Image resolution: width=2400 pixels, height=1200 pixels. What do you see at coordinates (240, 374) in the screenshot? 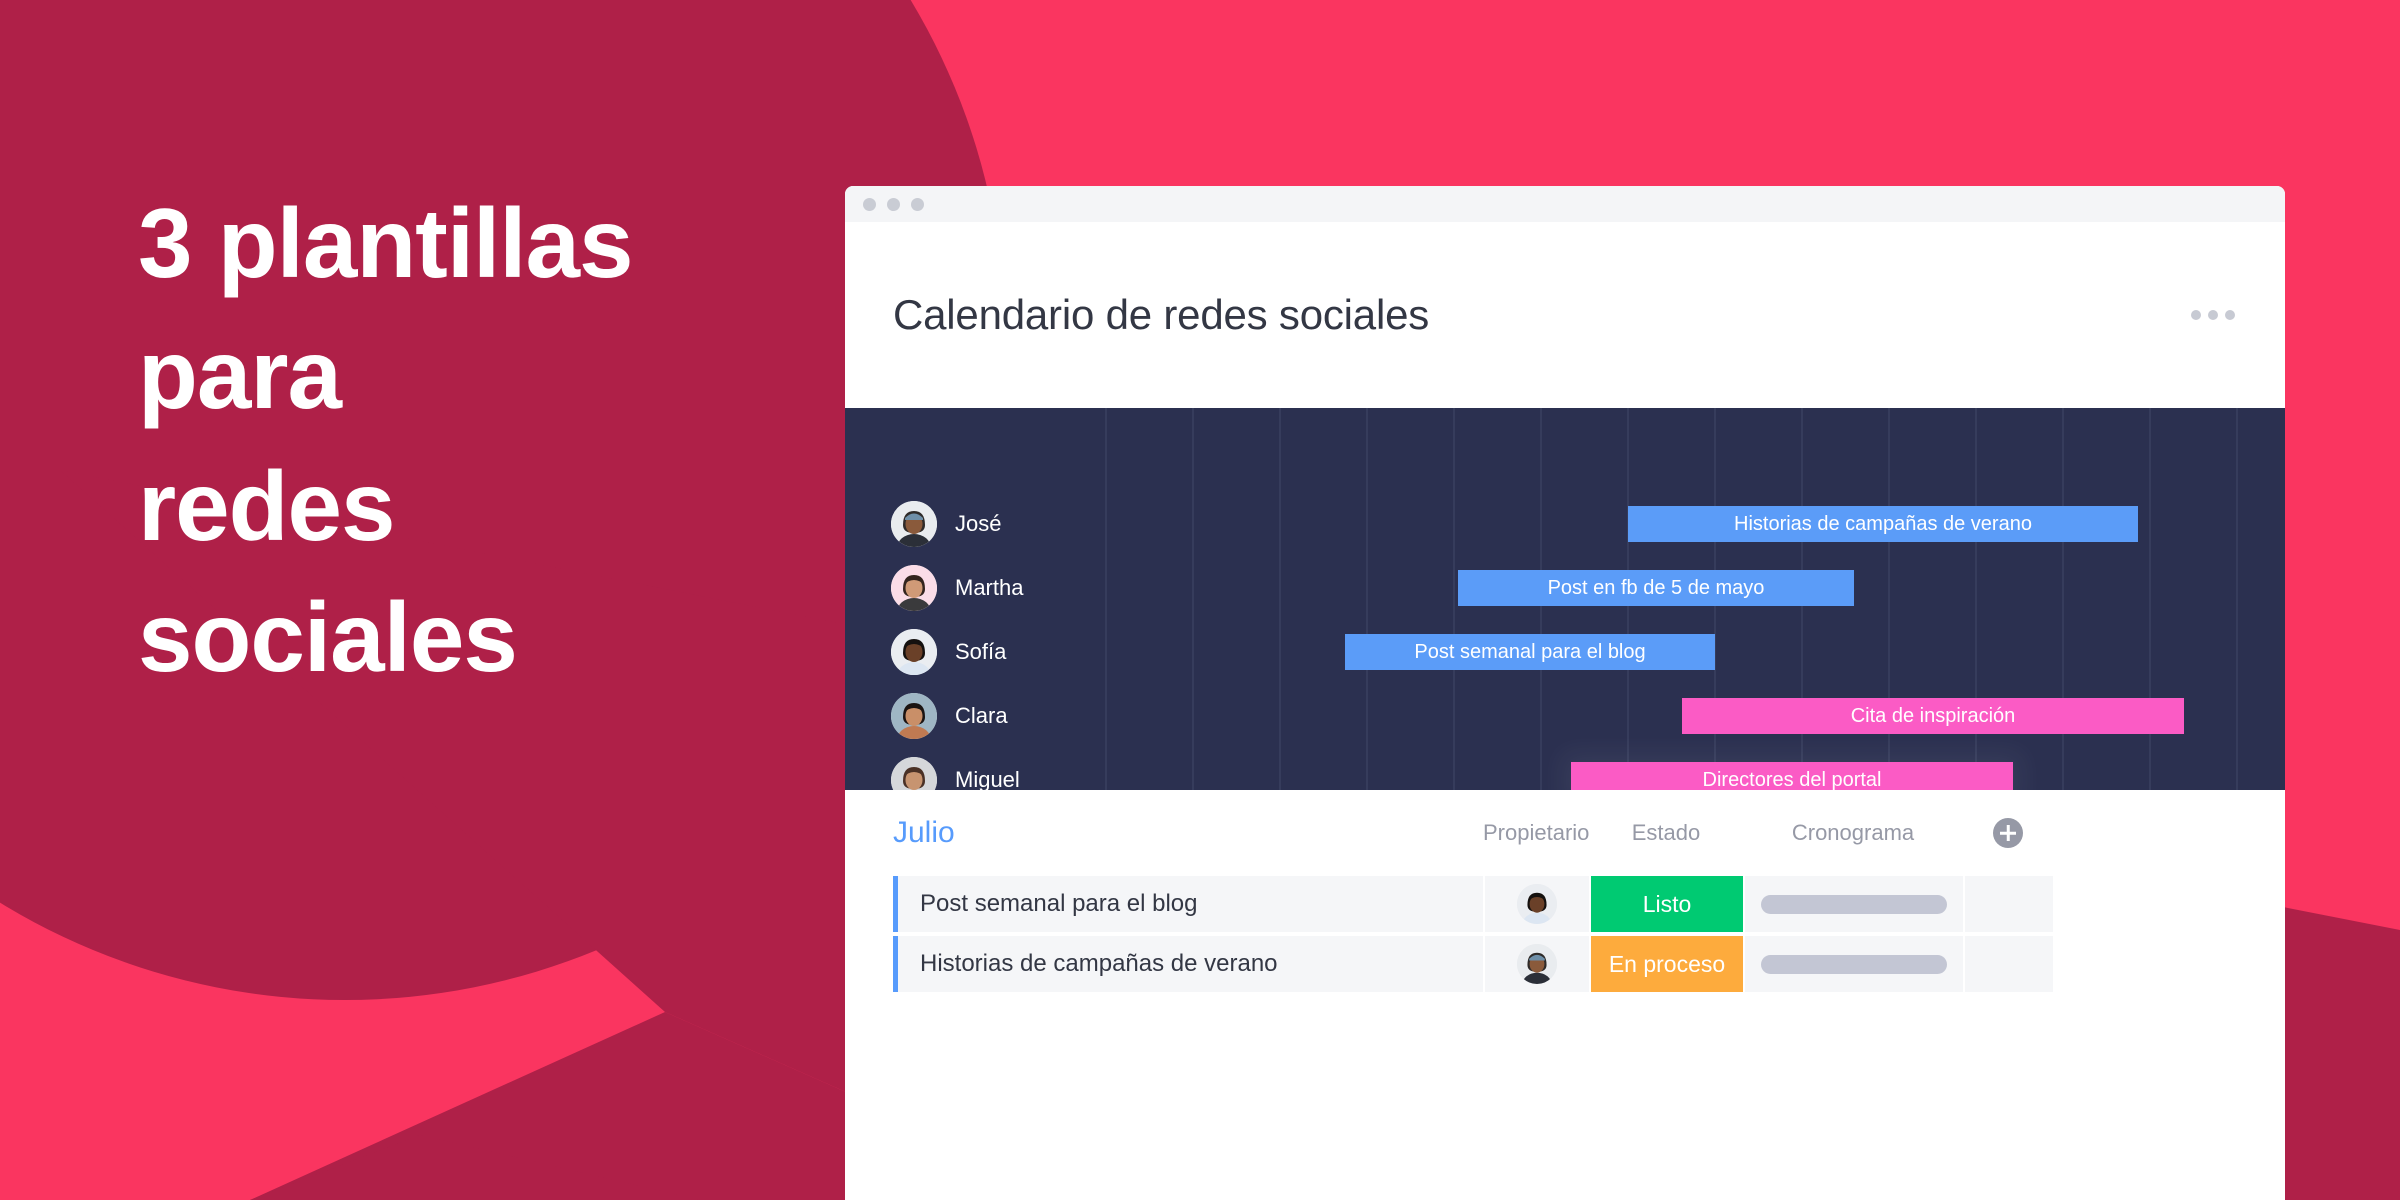
I see `headline-line-2: para` at bounding box center [240, 374].